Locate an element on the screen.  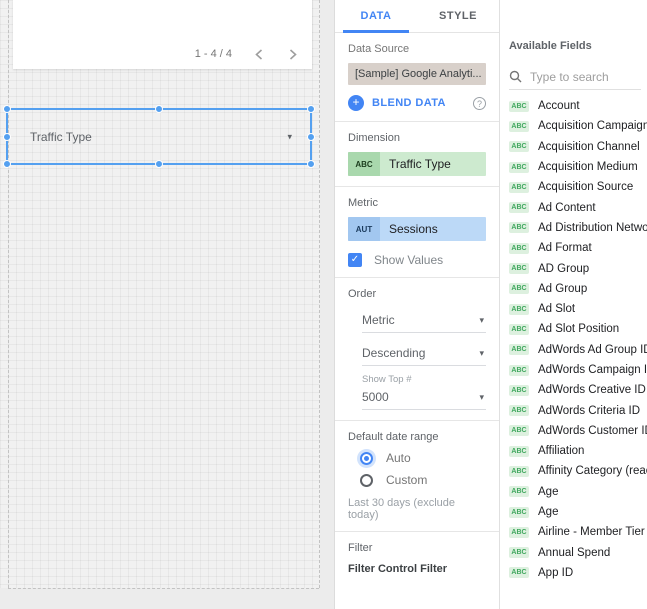
date-range-auto-row: Auto is located at coordinates (423, 458).